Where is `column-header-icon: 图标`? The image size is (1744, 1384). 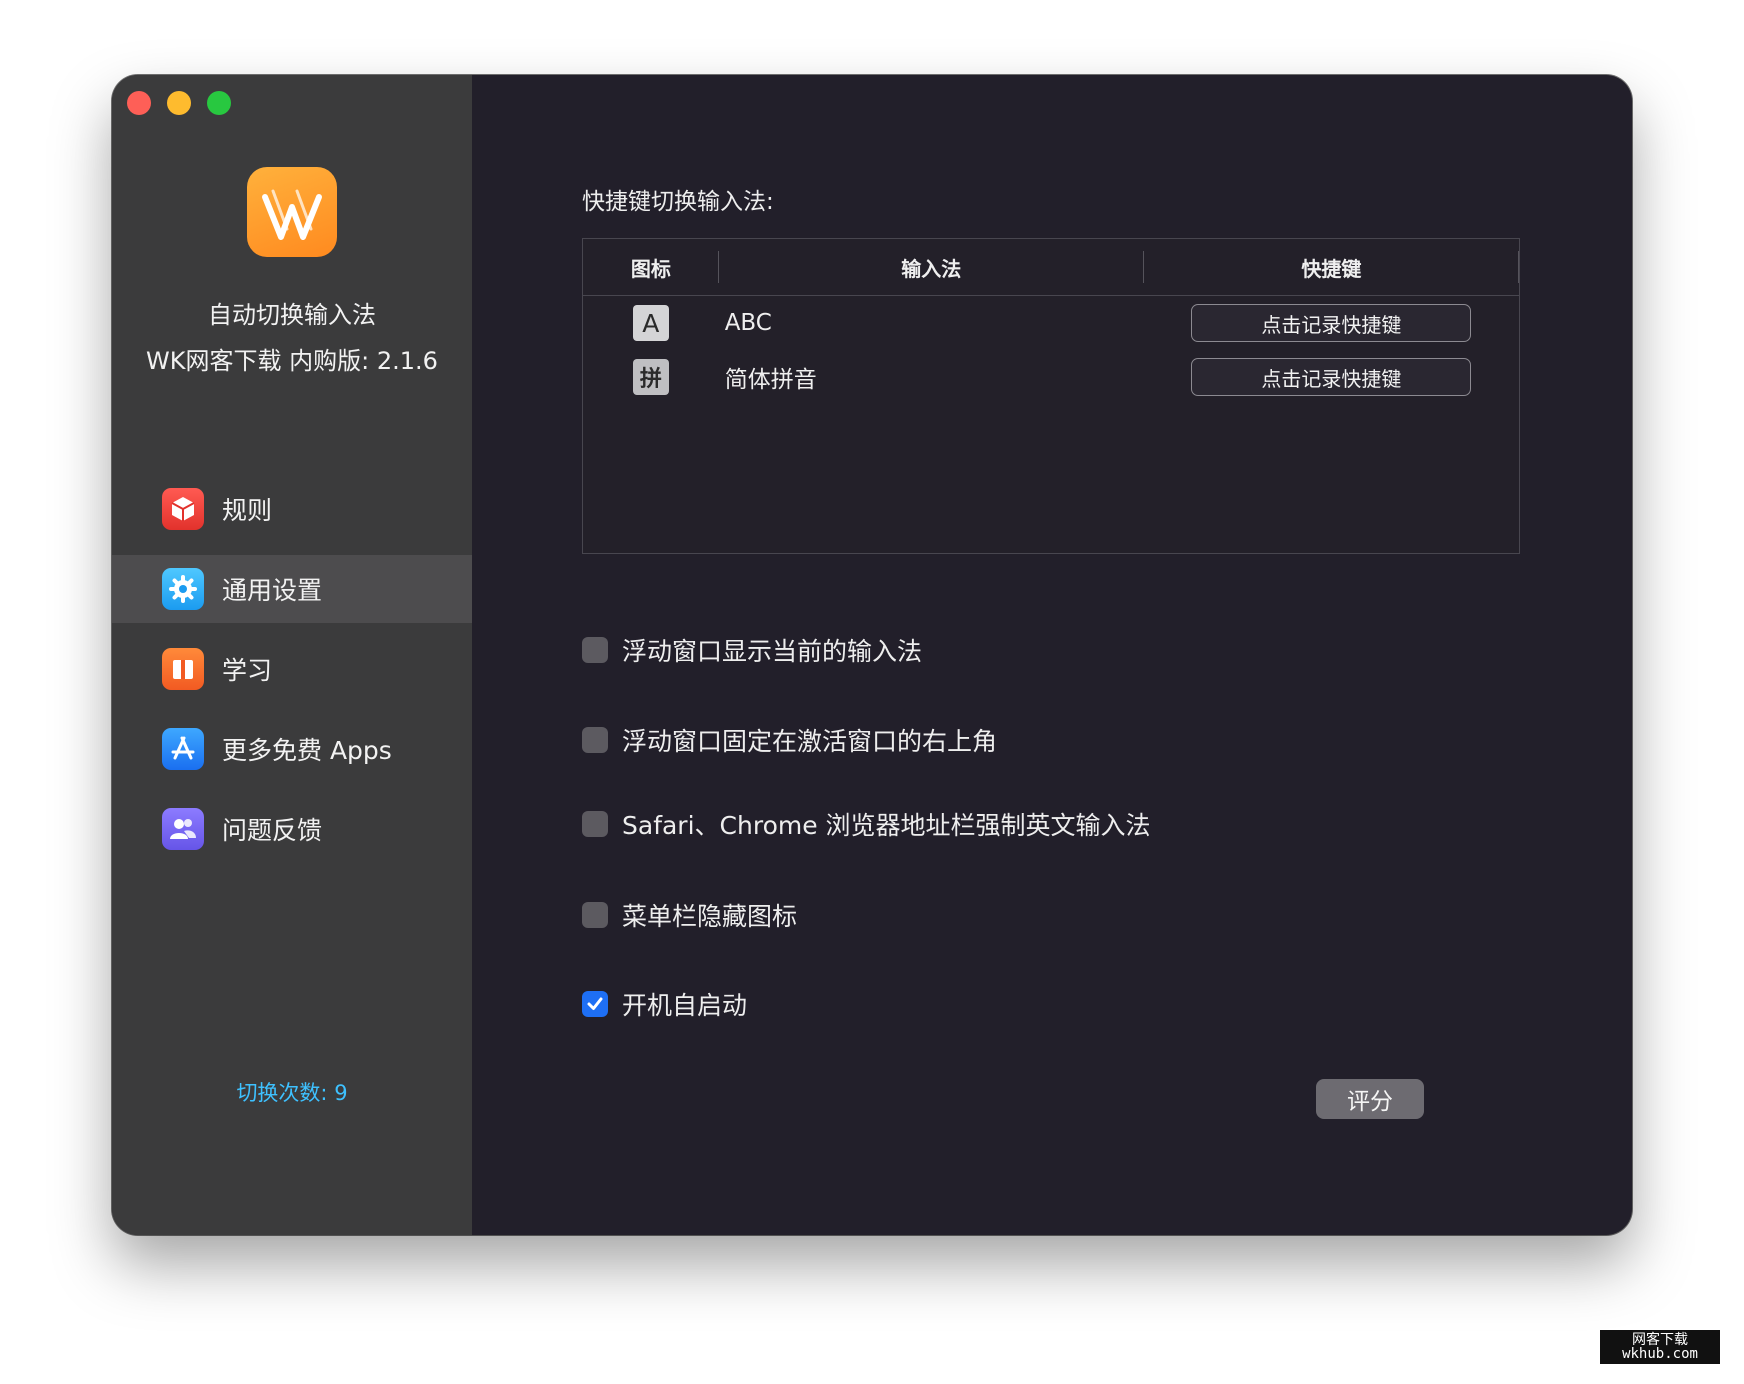 column-header-icon: 图标 is located at coordinates (651, 267).